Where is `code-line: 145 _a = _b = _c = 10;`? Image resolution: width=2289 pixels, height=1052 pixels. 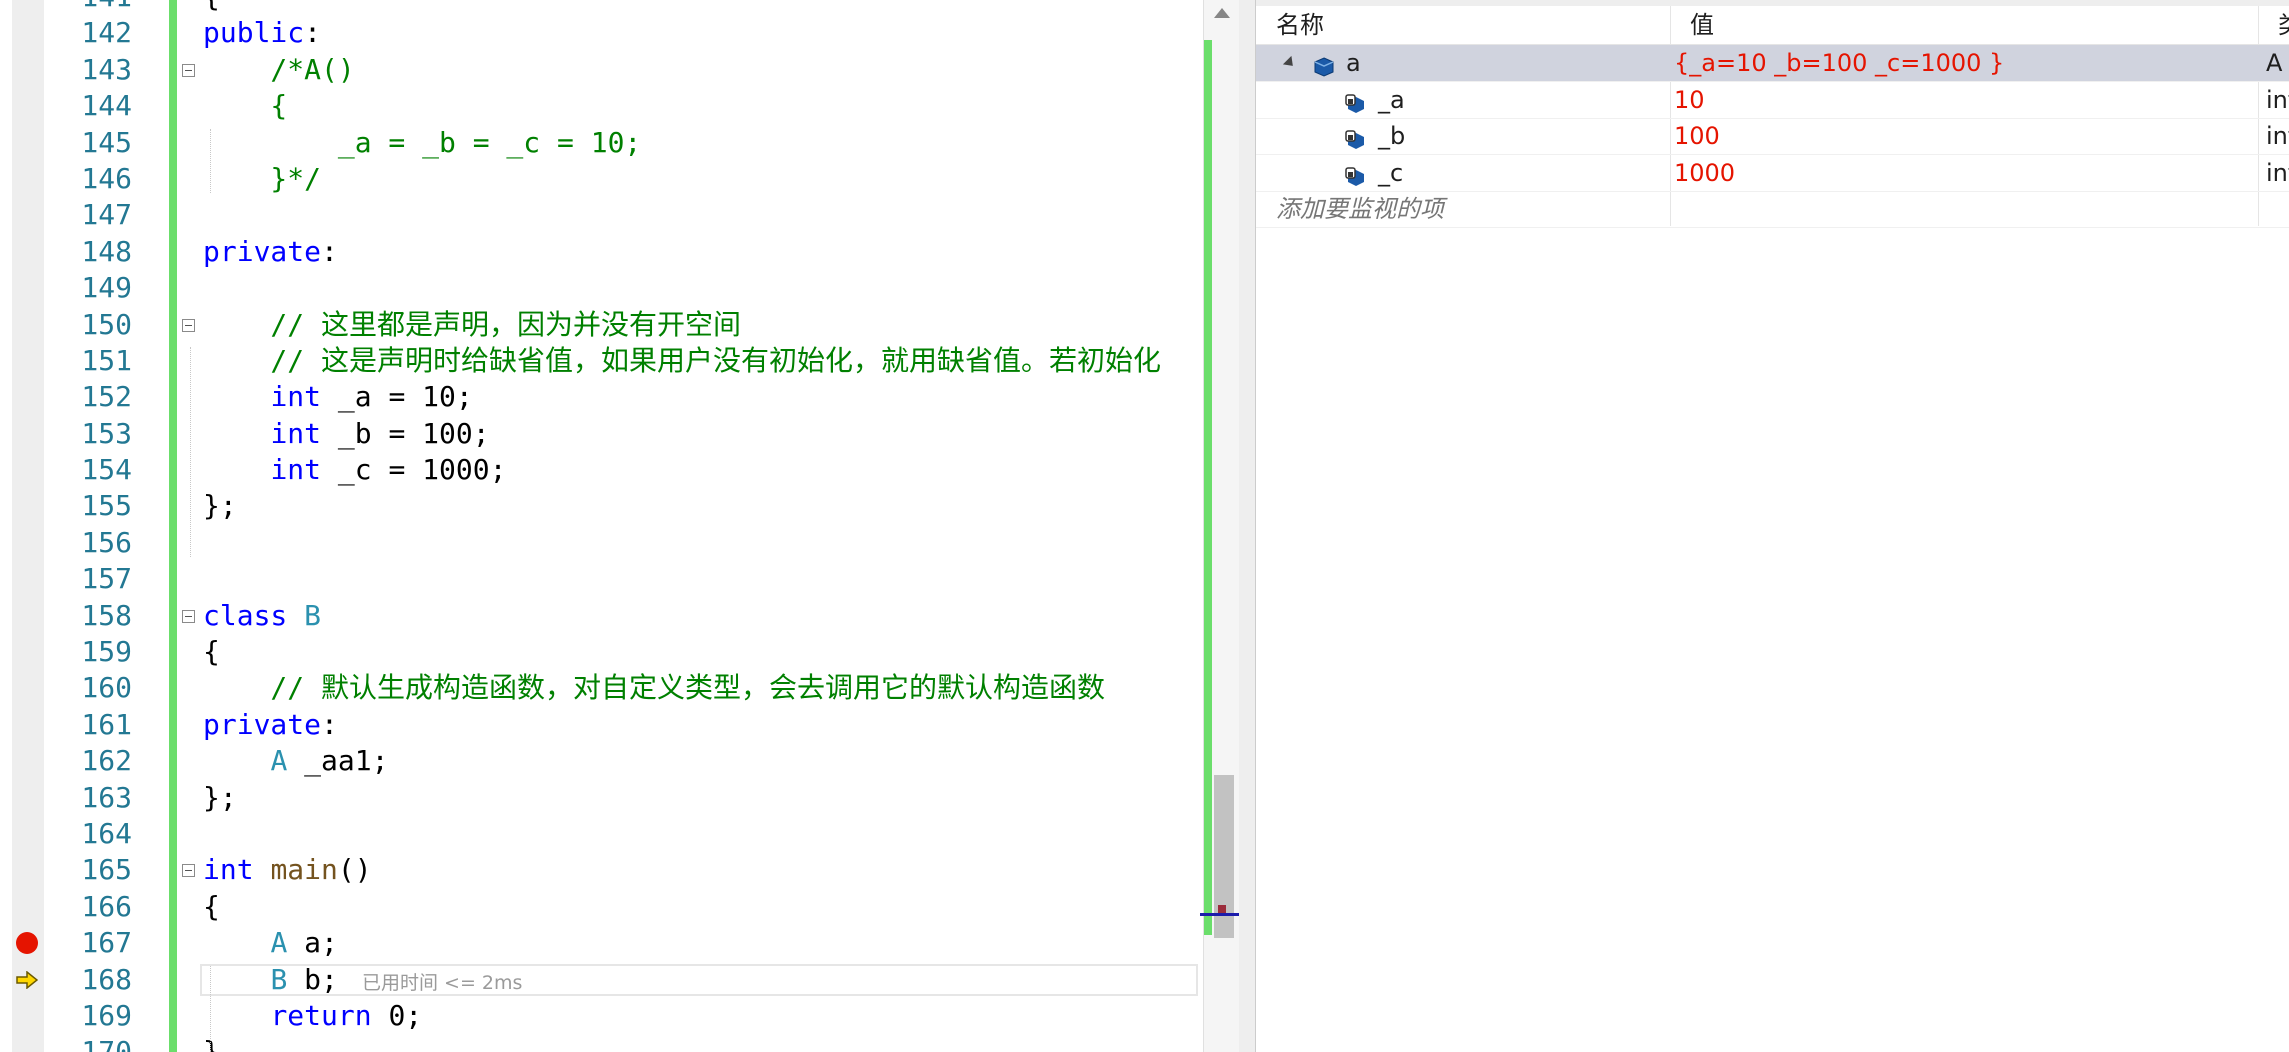
code-line: 145 _a = _b = _c = 10; is located at coordinates (601, 143).